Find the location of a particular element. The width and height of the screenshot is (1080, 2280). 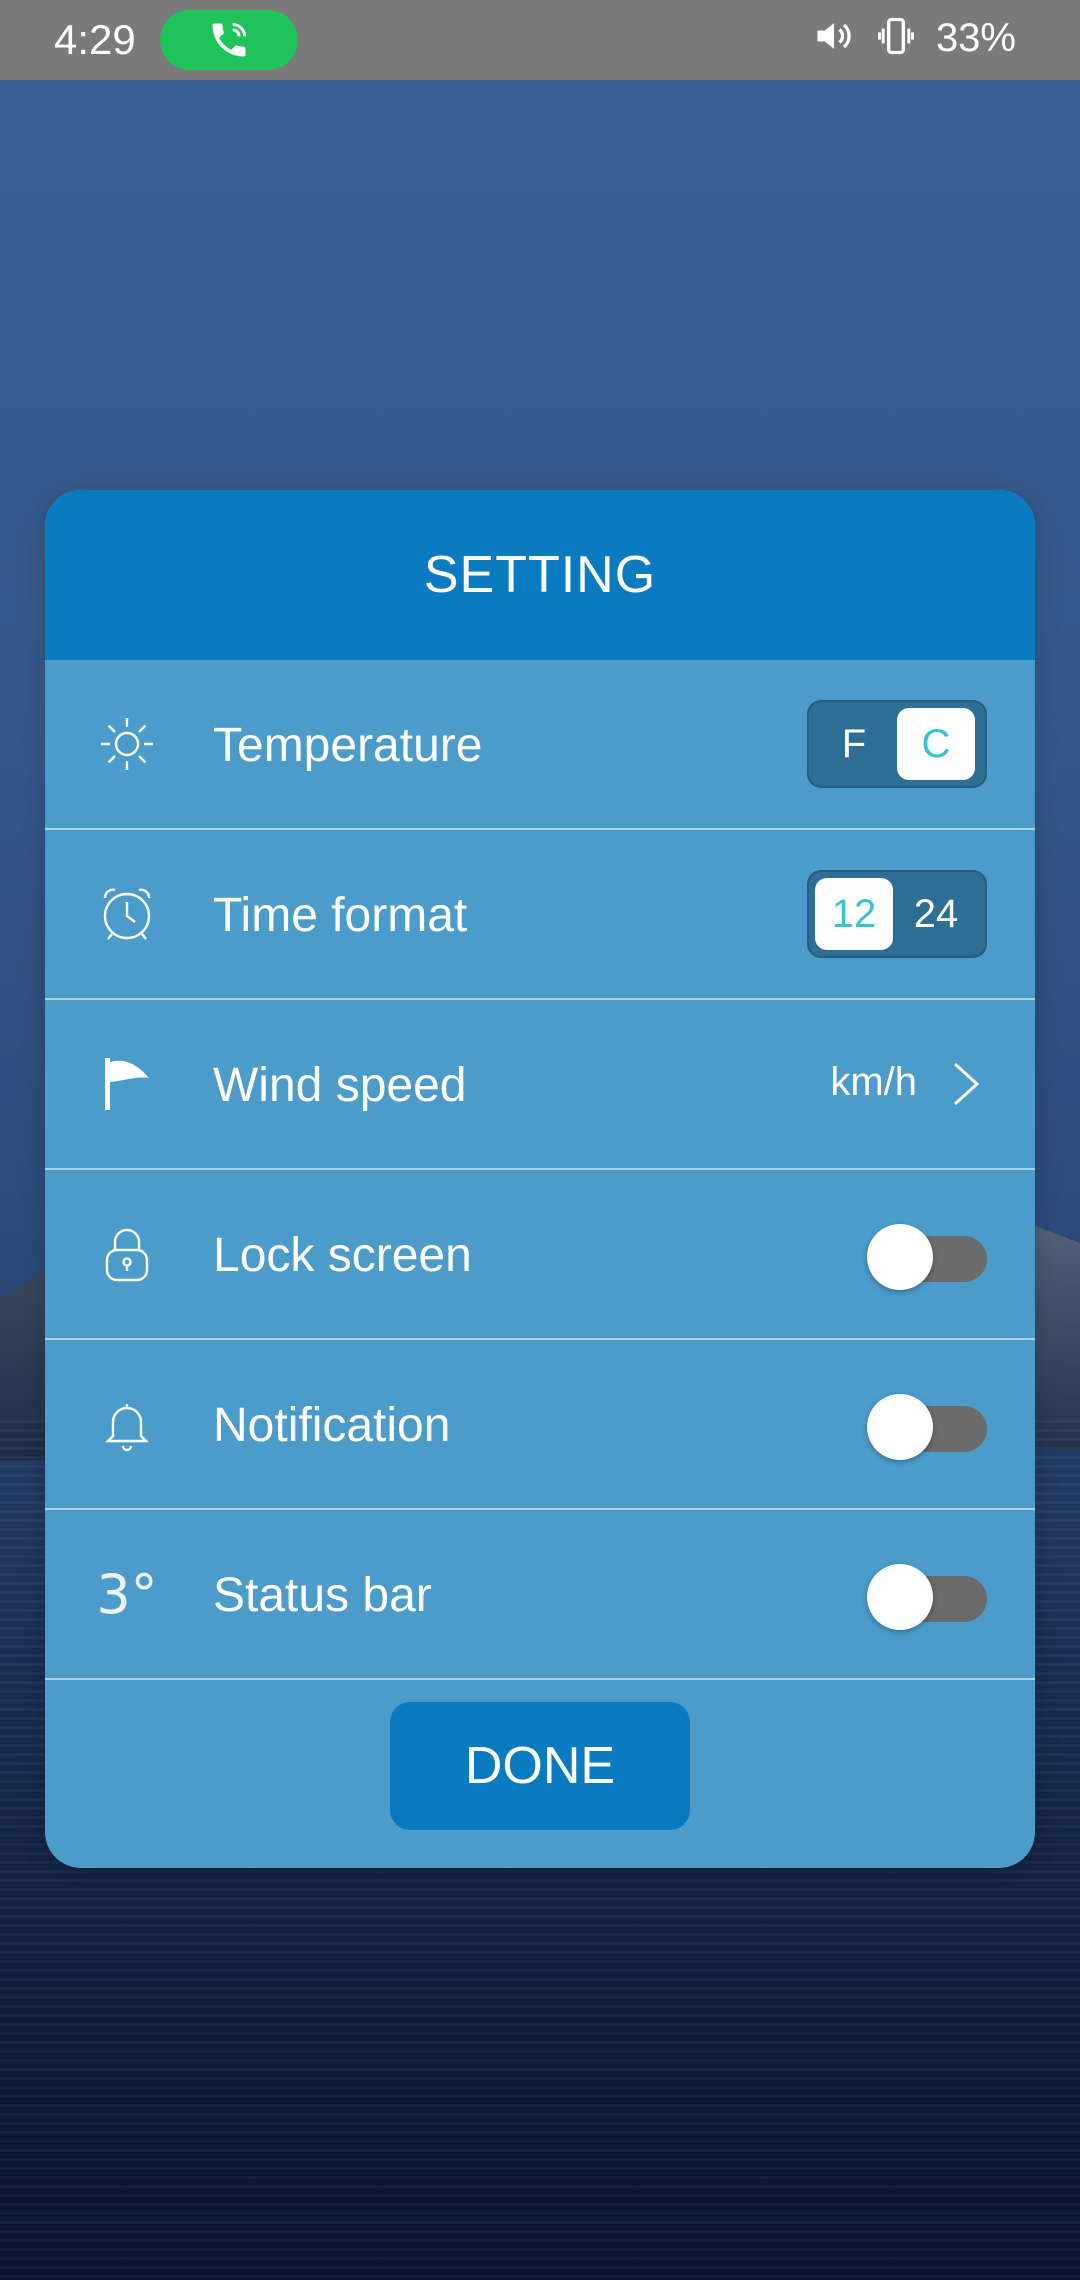

padlock-icon is located at coordinates (127, 1254).